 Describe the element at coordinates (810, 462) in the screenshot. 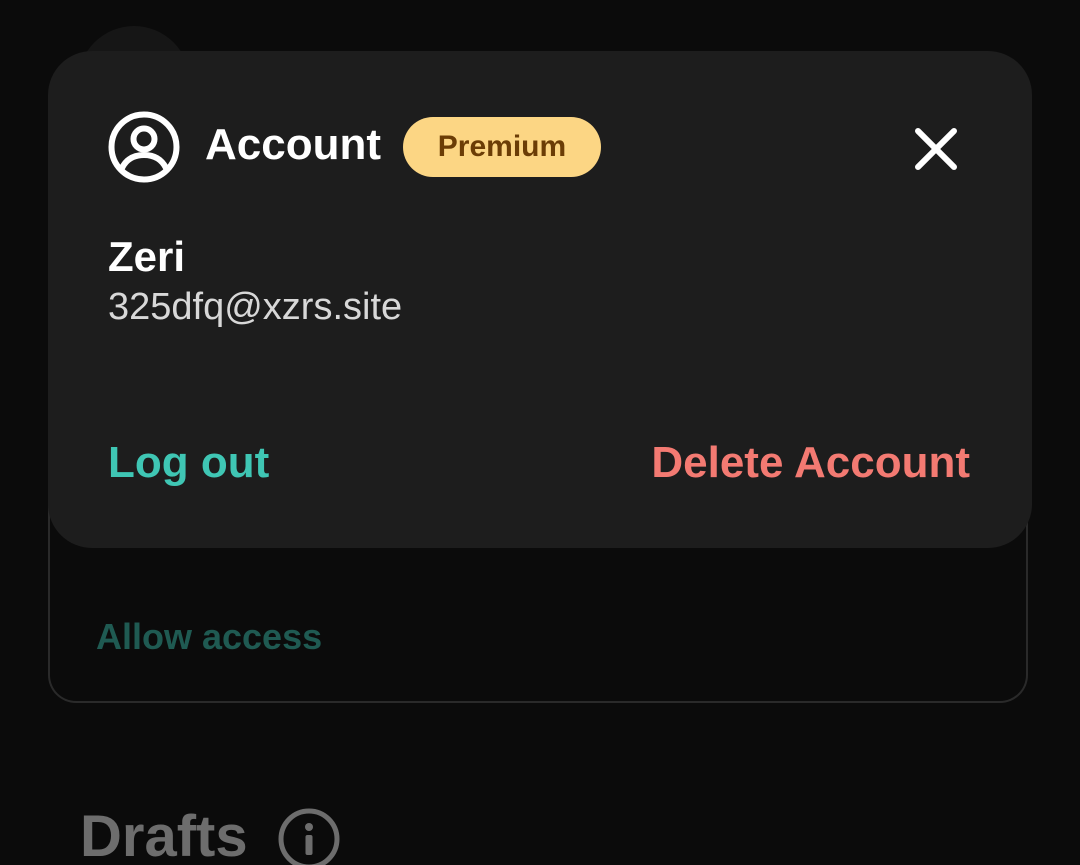

I see `delete-account-button: Delete Account` at that location.